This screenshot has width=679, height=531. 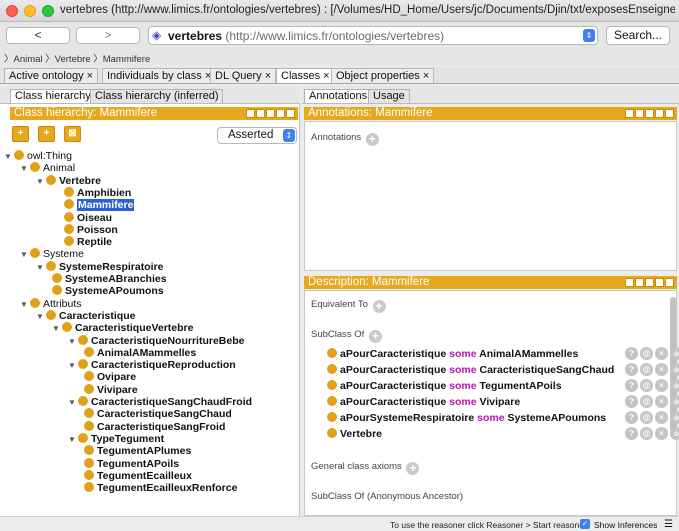 What do you see at coordinates (38, 35) in the screenshot?
I see `back-button: <` at bounding box center [38, 35].